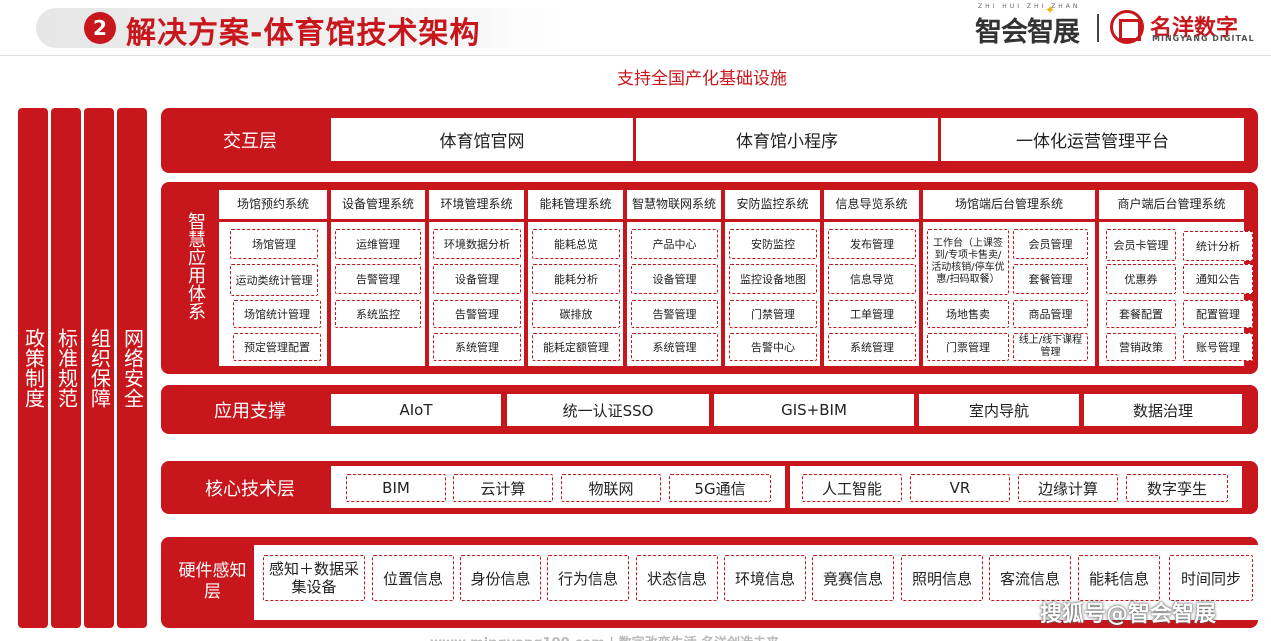  I want to click on smart-app-item: 场地售卖, so click(968, 314).